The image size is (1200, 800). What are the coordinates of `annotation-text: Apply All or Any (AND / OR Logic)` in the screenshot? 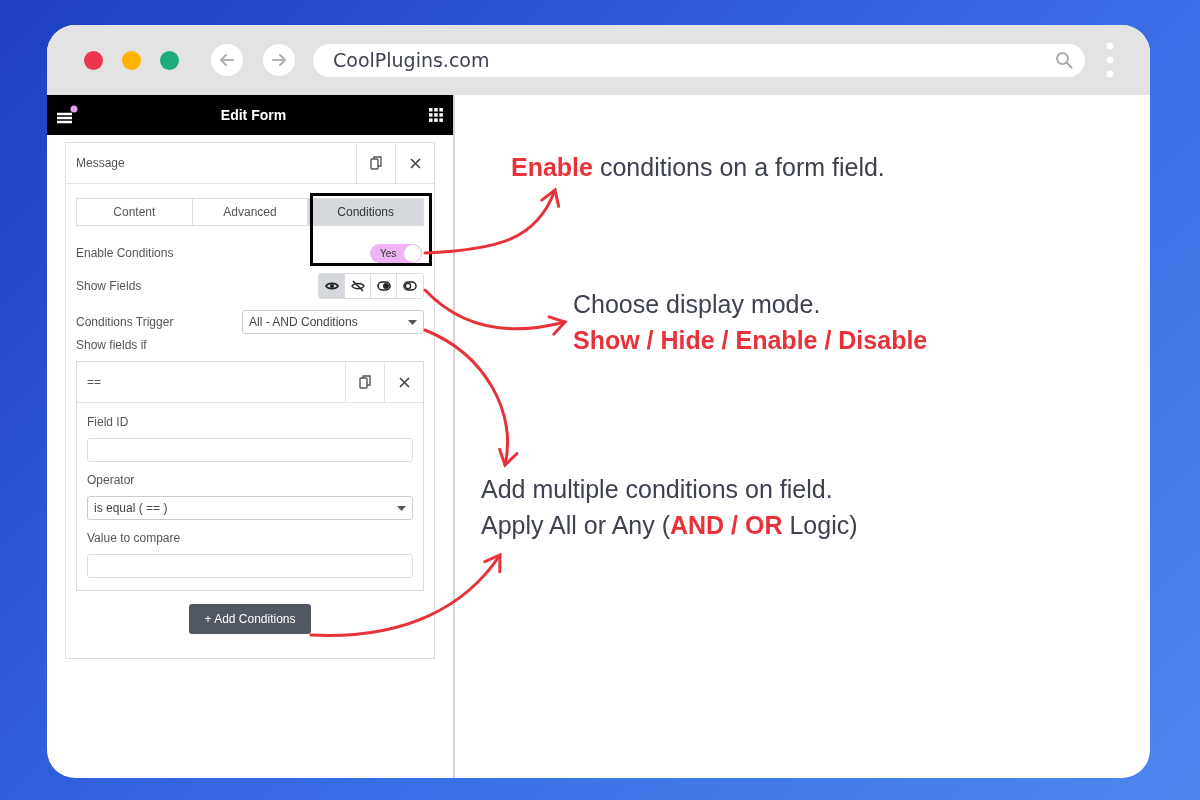 It's located at (670, 525).